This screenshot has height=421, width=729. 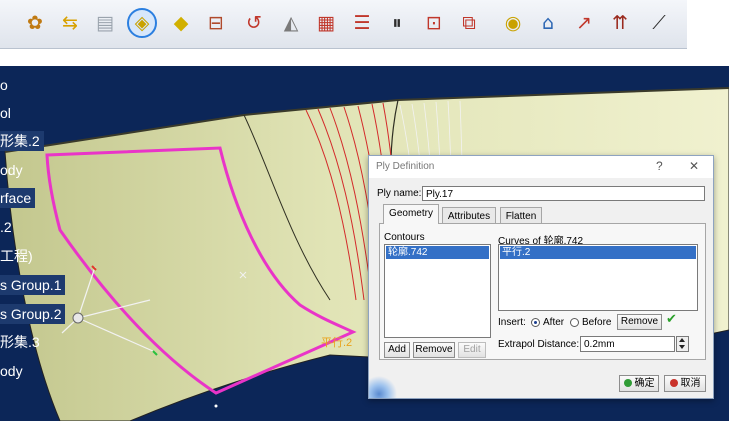 I want to click on contour-list-item: 轮廓.742, so click(x=437, y=252).